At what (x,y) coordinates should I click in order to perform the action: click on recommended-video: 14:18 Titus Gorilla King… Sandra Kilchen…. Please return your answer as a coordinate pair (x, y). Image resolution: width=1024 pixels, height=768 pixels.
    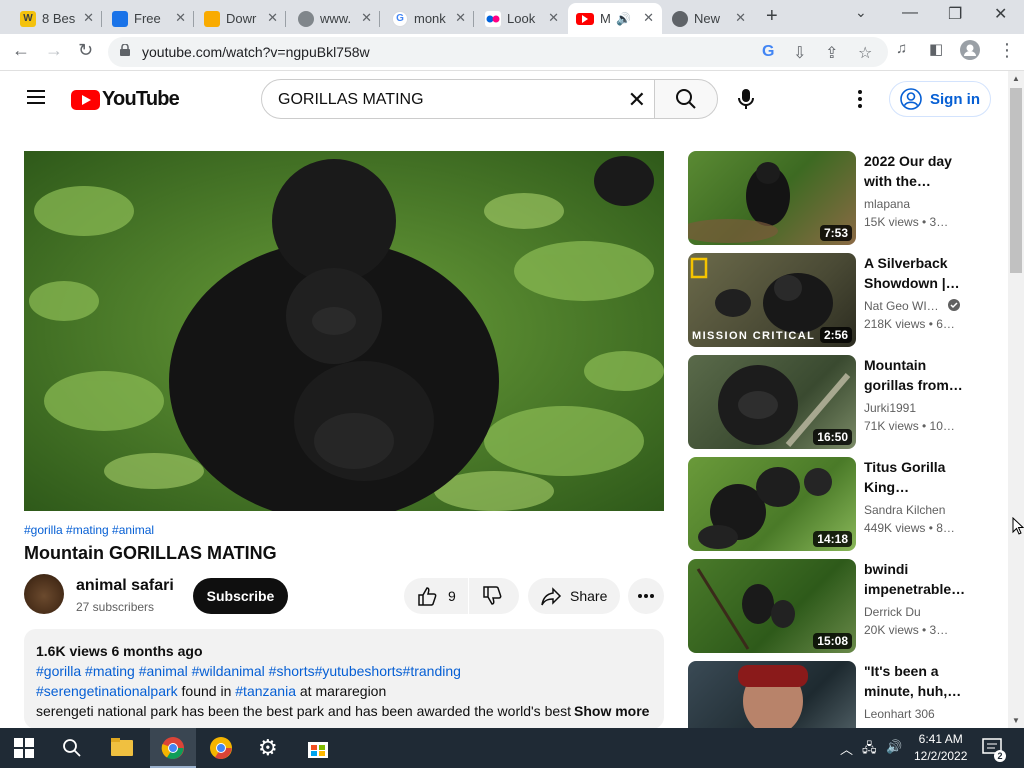
    Looking at the image, I should click on (828, 504).